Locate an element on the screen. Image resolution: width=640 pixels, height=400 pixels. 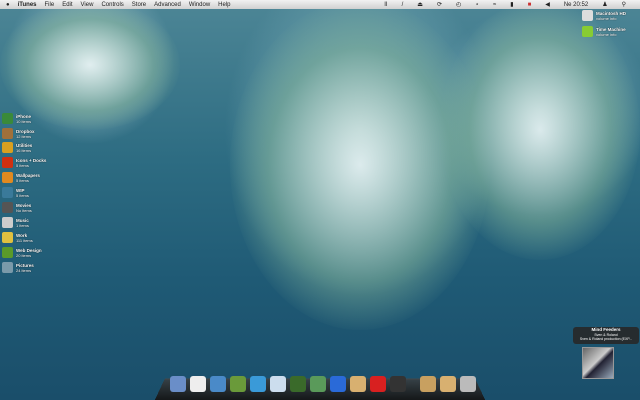
apple-menu: ● is located at coordinates (8, 5).